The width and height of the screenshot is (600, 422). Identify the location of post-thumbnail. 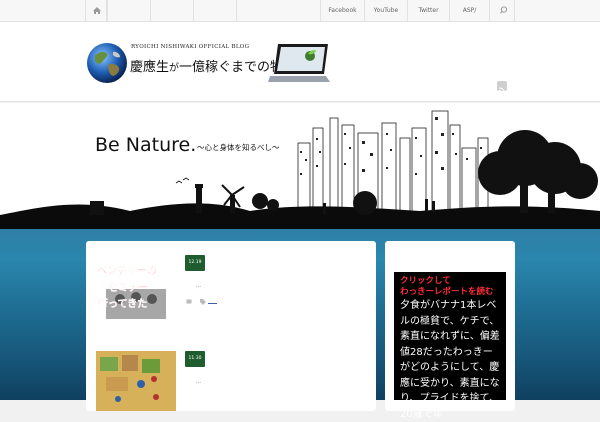
(136, 381).